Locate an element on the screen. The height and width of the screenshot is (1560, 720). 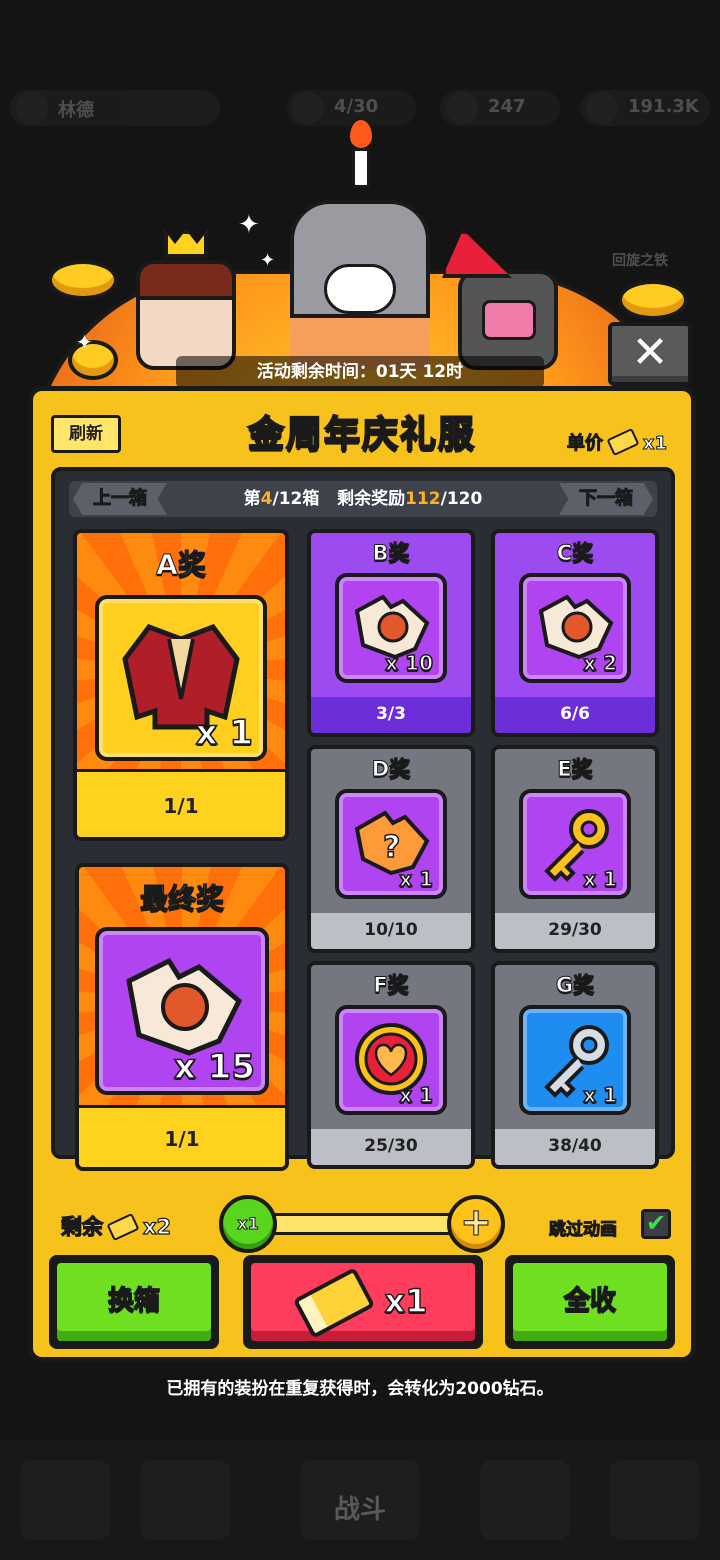
background-resource-coins: 191.3K is located at coordinates (645, 108).